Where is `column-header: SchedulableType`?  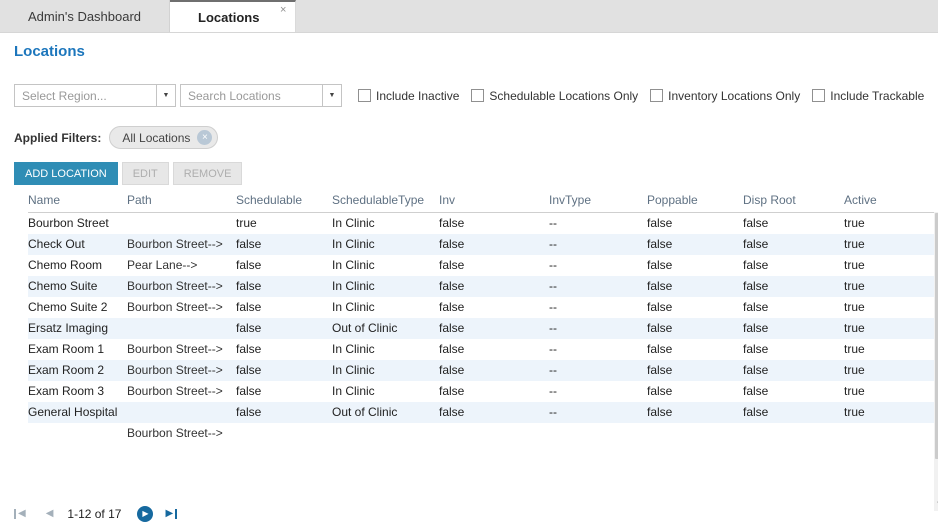
column-header: SchedulableType is located at coordinates (385, 202).